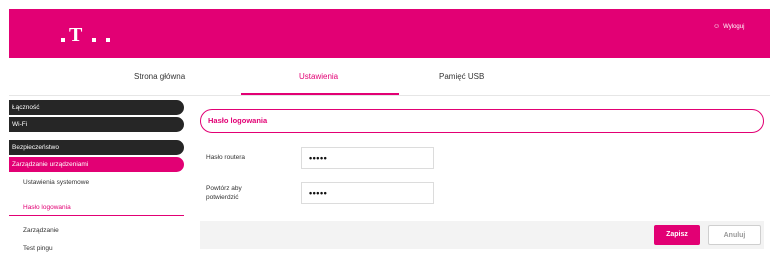 The width and height of the screenshot is (779, 260). What do you see at coordinates (226, 157) in the screenshot?
I see `router-password-label: Hasło routera` at bounding box center [226, 157].